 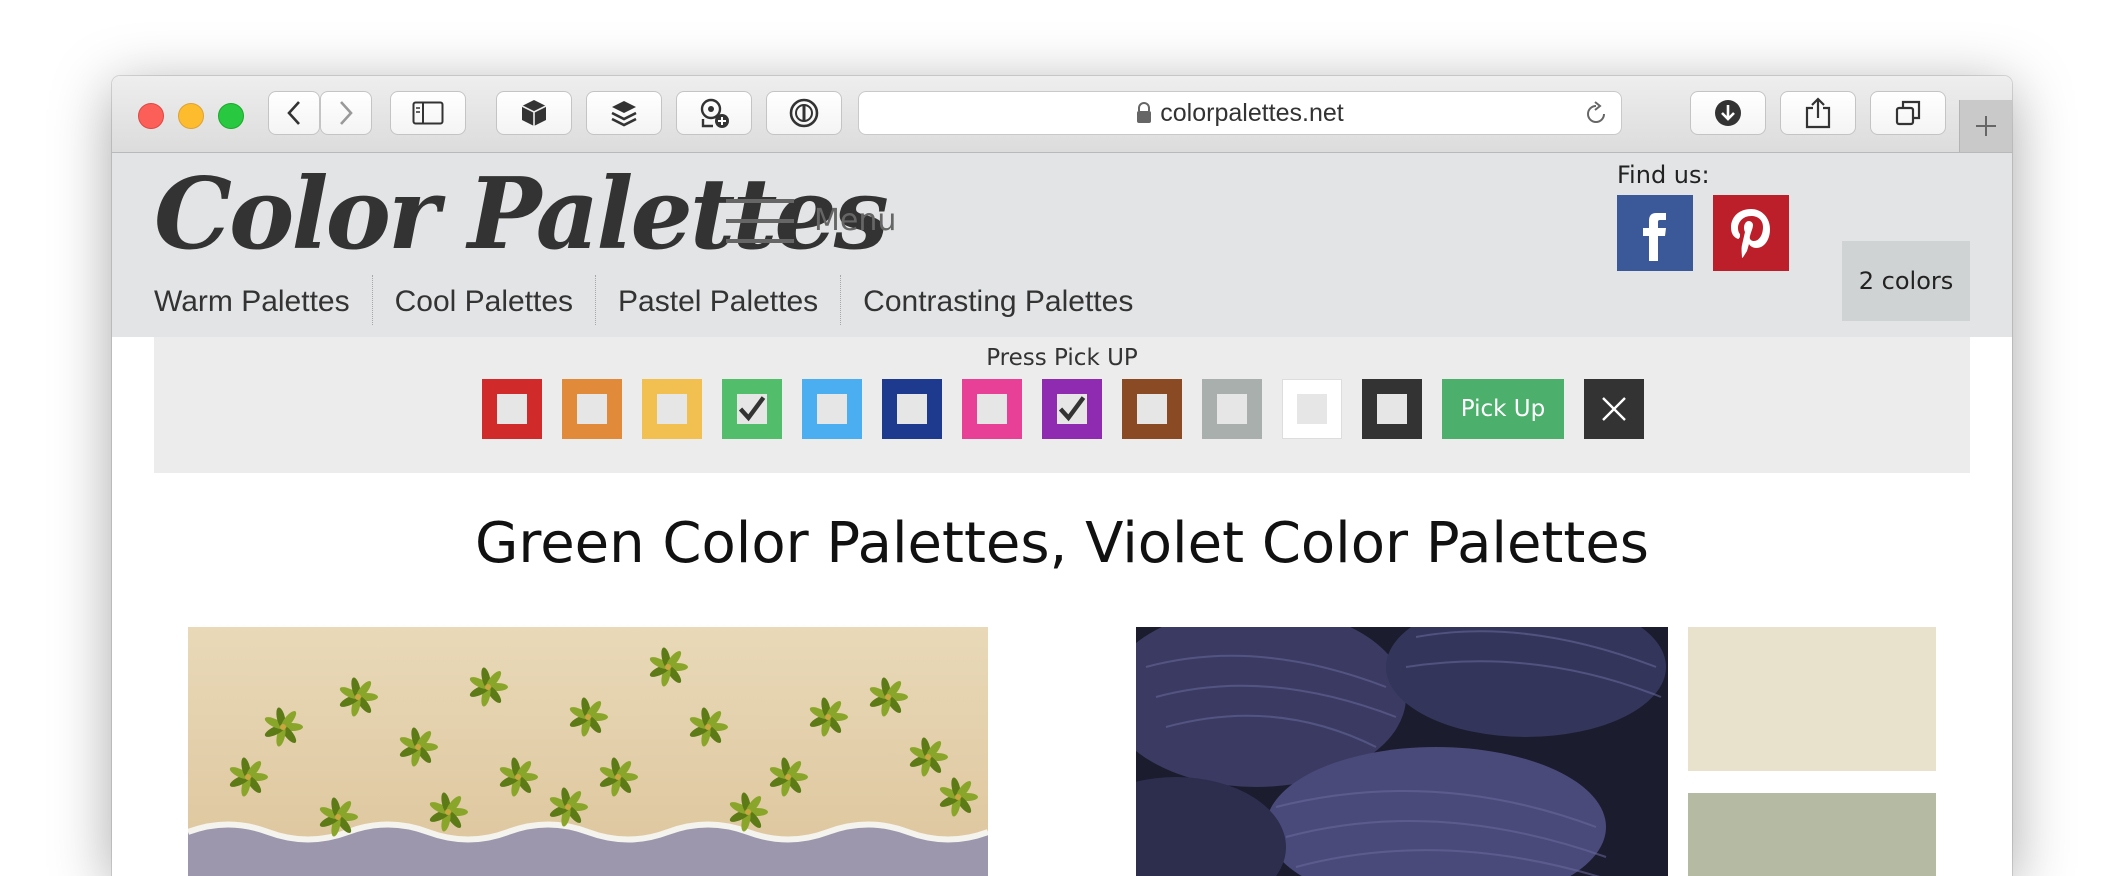 I want to click on close-window-button, so click(x=151, y=116).